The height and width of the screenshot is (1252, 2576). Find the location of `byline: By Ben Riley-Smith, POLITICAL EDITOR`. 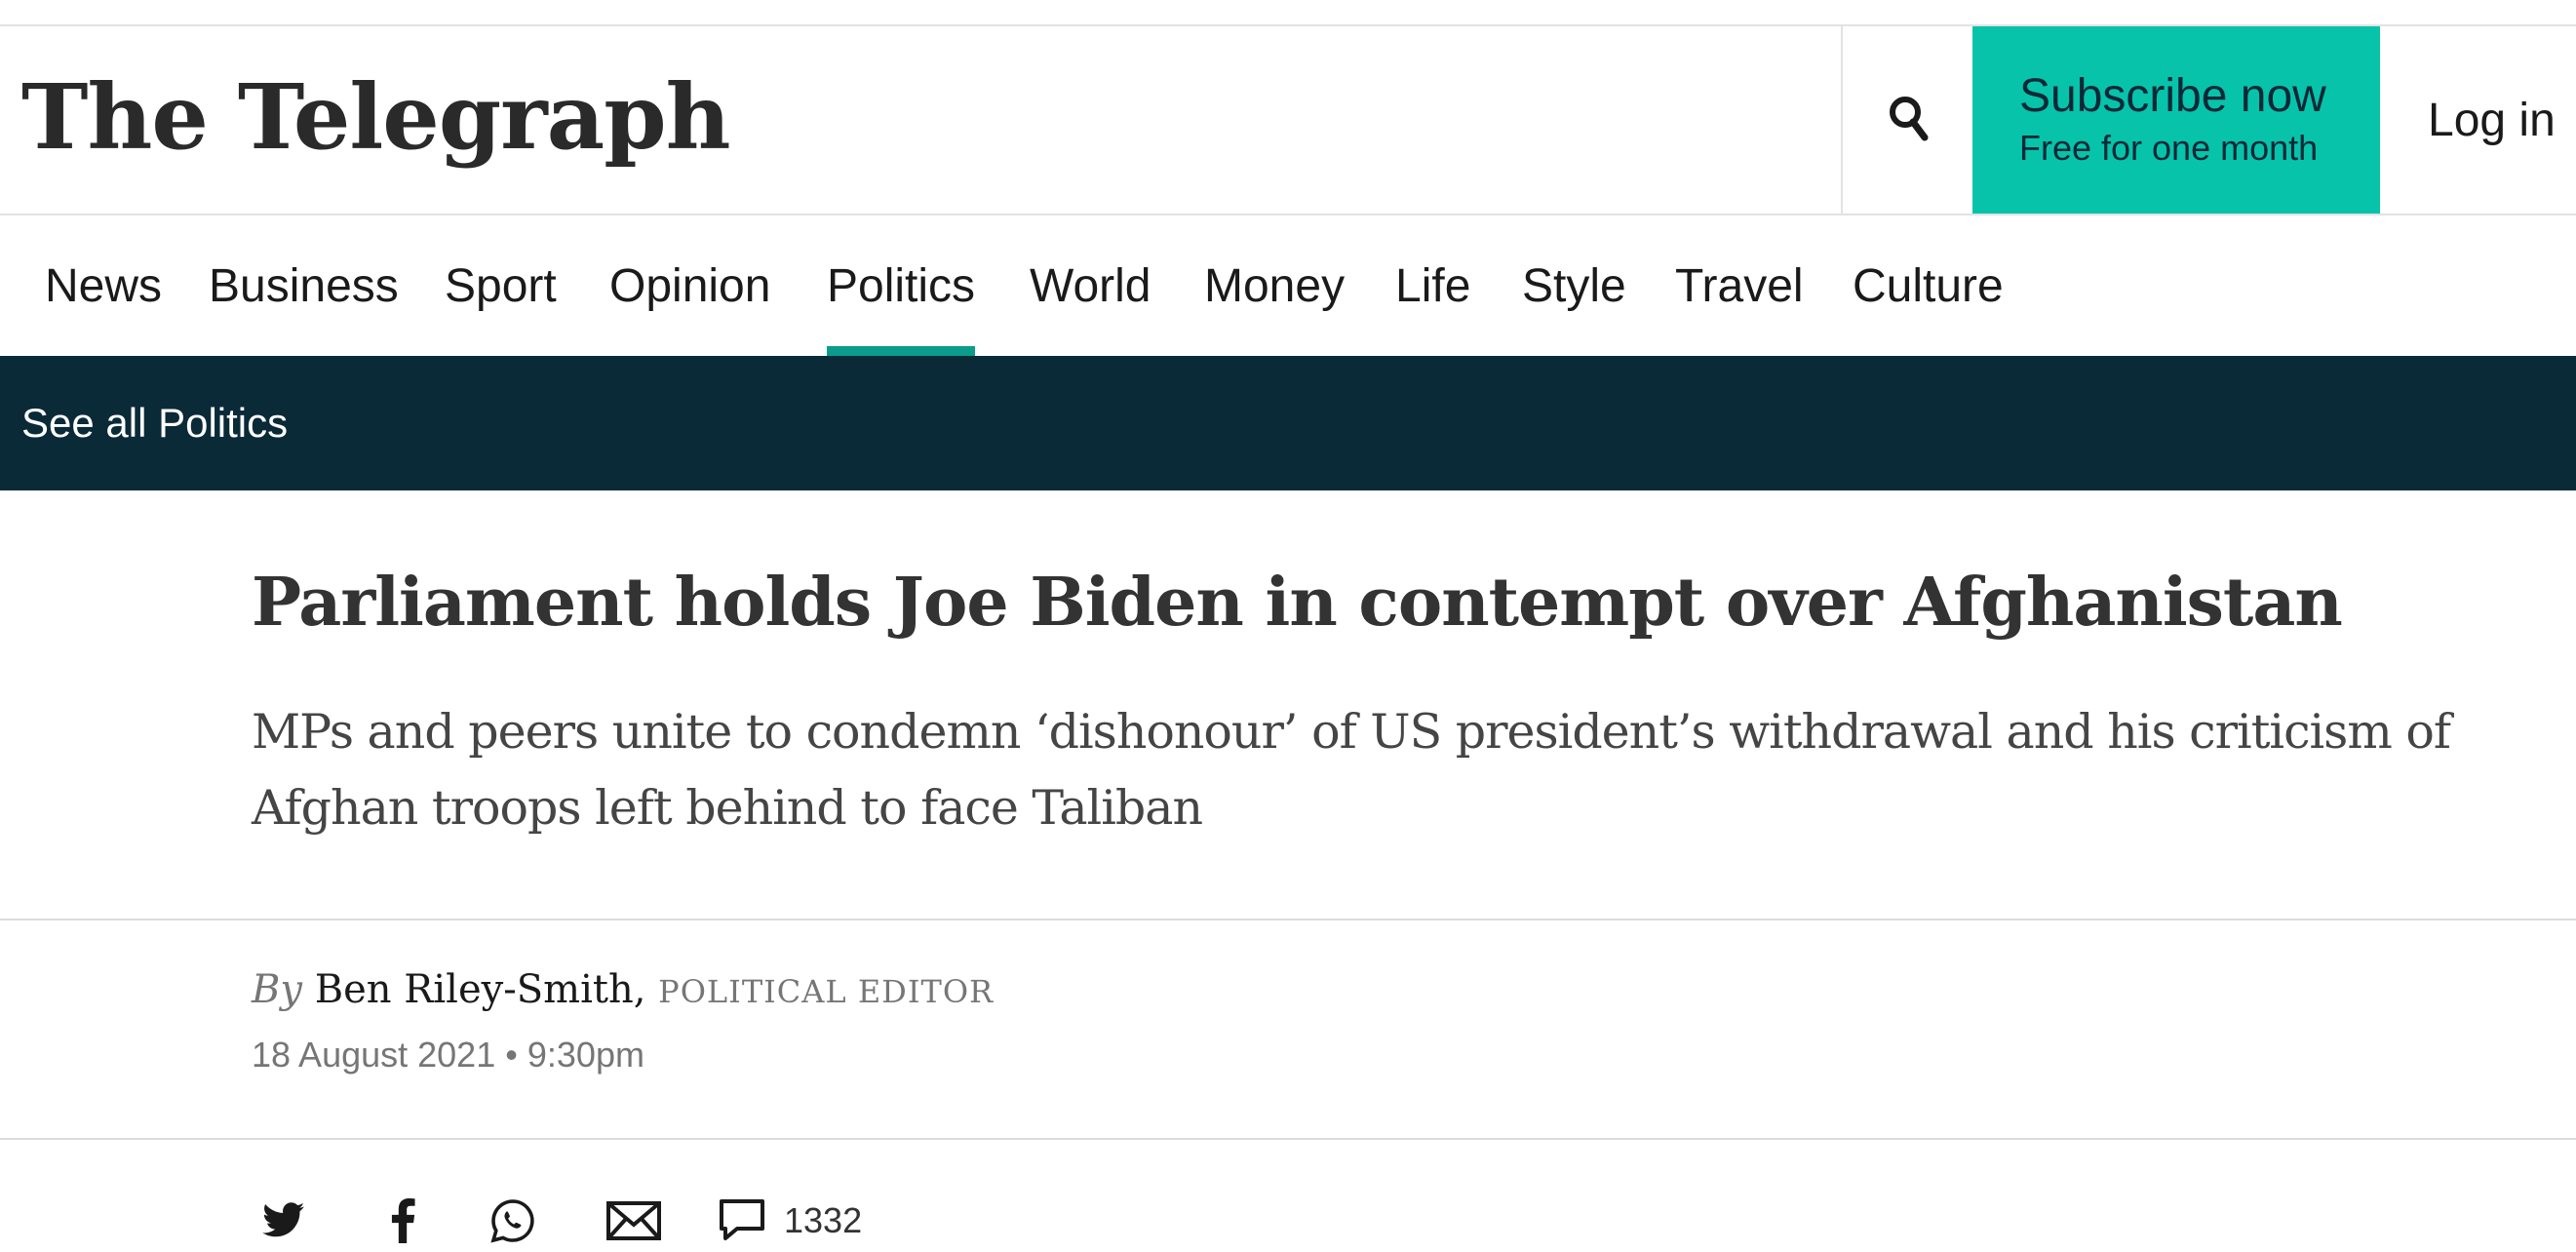

byline: By Ben Riley-Smith, POLITICAL EDITOR is located at coordinates (623, 990).